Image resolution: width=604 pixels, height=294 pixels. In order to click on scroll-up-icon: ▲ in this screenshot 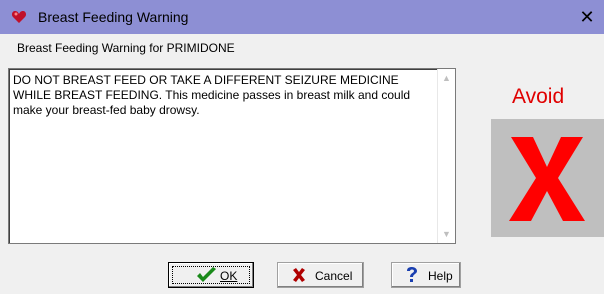, I will do `click(446, 78)`.